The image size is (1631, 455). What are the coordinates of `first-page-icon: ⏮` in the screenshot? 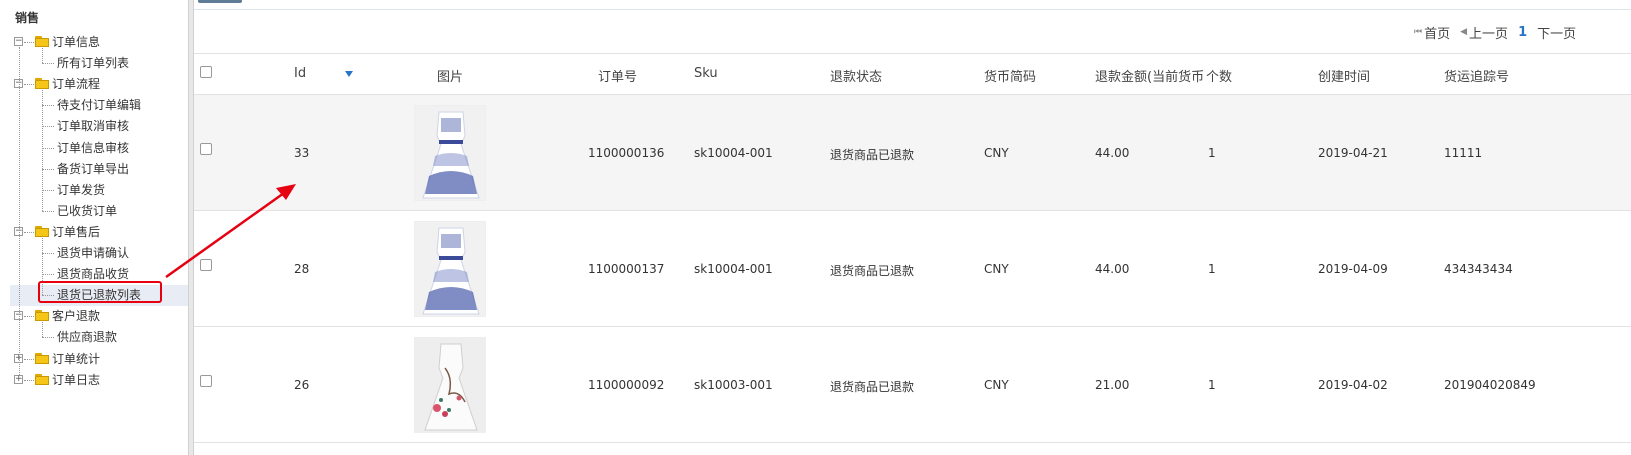 It's located at (1418, 32).